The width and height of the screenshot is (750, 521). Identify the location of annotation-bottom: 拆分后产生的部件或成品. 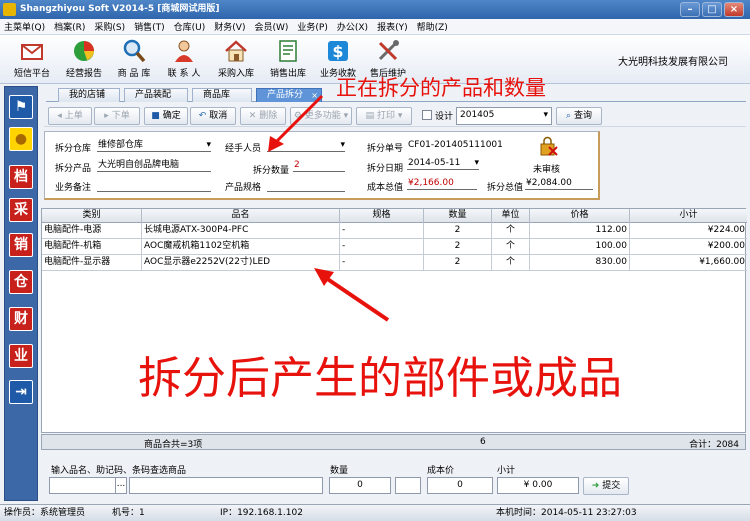
(380, 378).